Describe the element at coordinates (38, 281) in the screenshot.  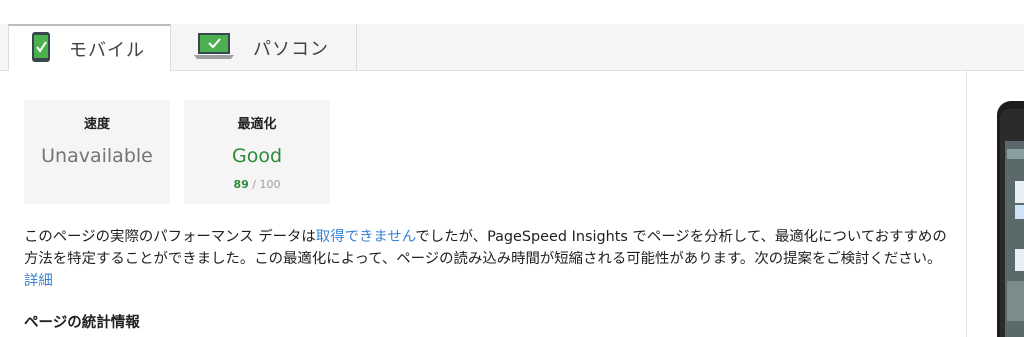
I see `details-link: 詳細` at that location.